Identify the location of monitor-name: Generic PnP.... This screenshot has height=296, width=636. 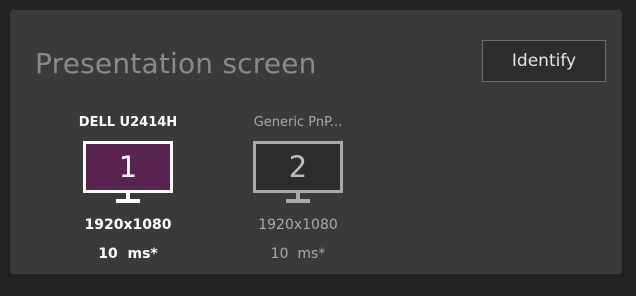
(298, 122).